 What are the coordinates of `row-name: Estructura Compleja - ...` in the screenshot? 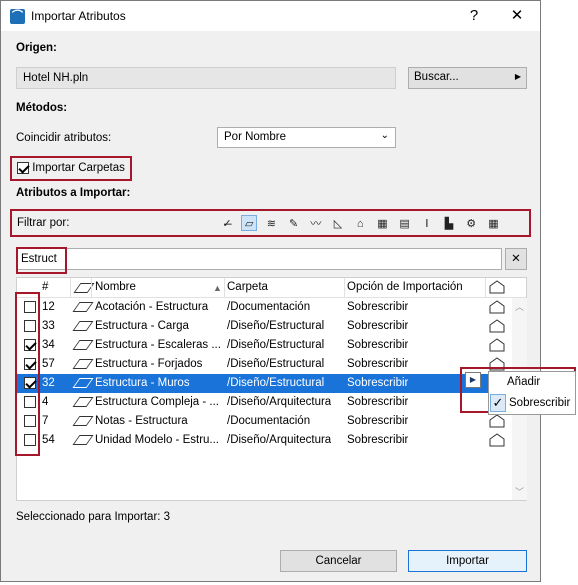 It's located at (157, 402).